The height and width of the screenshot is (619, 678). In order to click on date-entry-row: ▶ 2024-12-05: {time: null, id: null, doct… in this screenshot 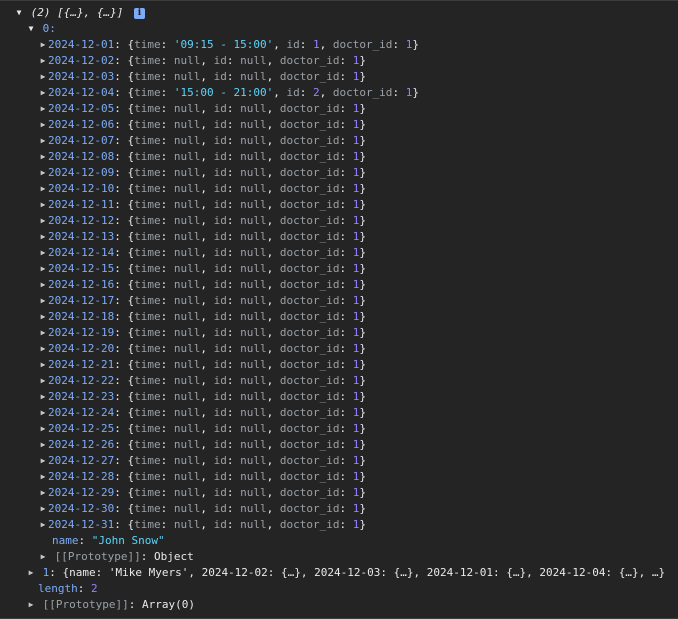, I will do `click(339, 109)`.